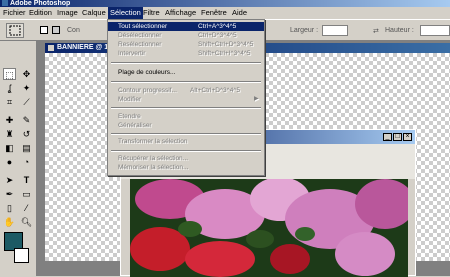 The height and width of the screenshot is (277, 450). I want to click on crop-tool-icon: ⌗, so click(9, 102).